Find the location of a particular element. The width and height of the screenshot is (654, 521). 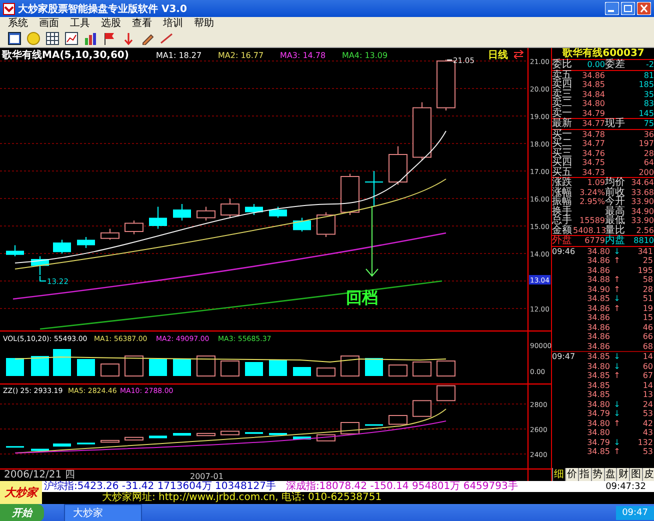

quote-value: 28 is located at coordinates (648, 153).